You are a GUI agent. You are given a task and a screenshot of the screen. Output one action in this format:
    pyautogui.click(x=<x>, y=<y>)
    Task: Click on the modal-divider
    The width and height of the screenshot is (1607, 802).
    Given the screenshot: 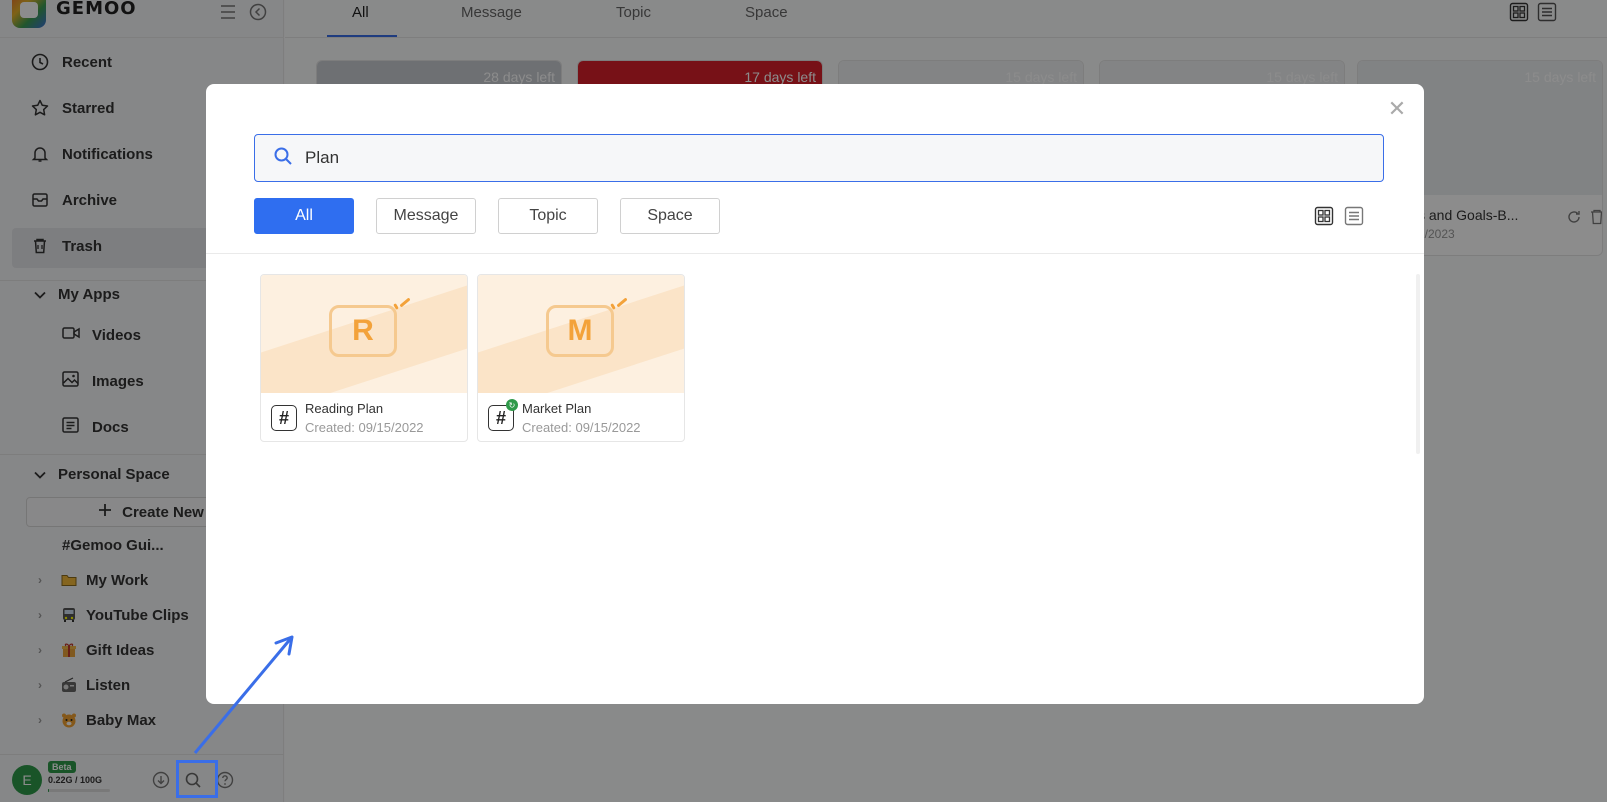 What is the action you would take?
    pyautogui.click(x=815, y=253)
    